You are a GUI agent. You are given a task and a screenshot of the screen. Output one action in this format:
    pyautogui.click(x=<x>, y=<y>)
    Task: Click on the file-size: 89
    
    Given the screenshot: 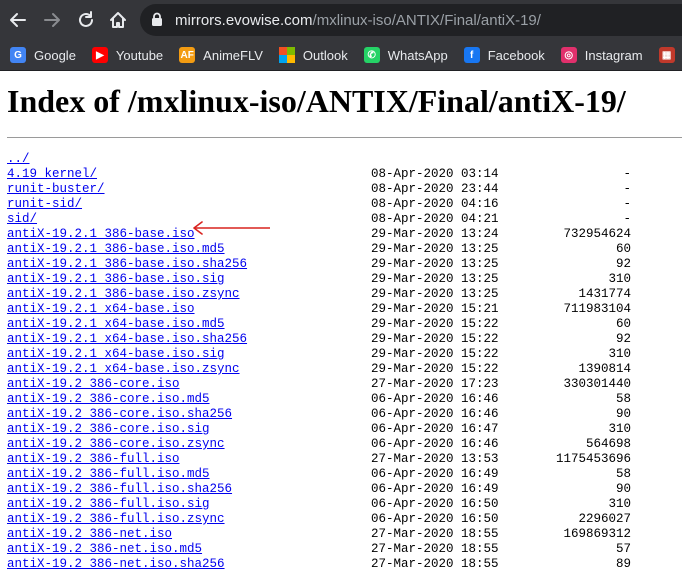 What is the action you would take?
    pyautogui.click(x=623, y=564)
    